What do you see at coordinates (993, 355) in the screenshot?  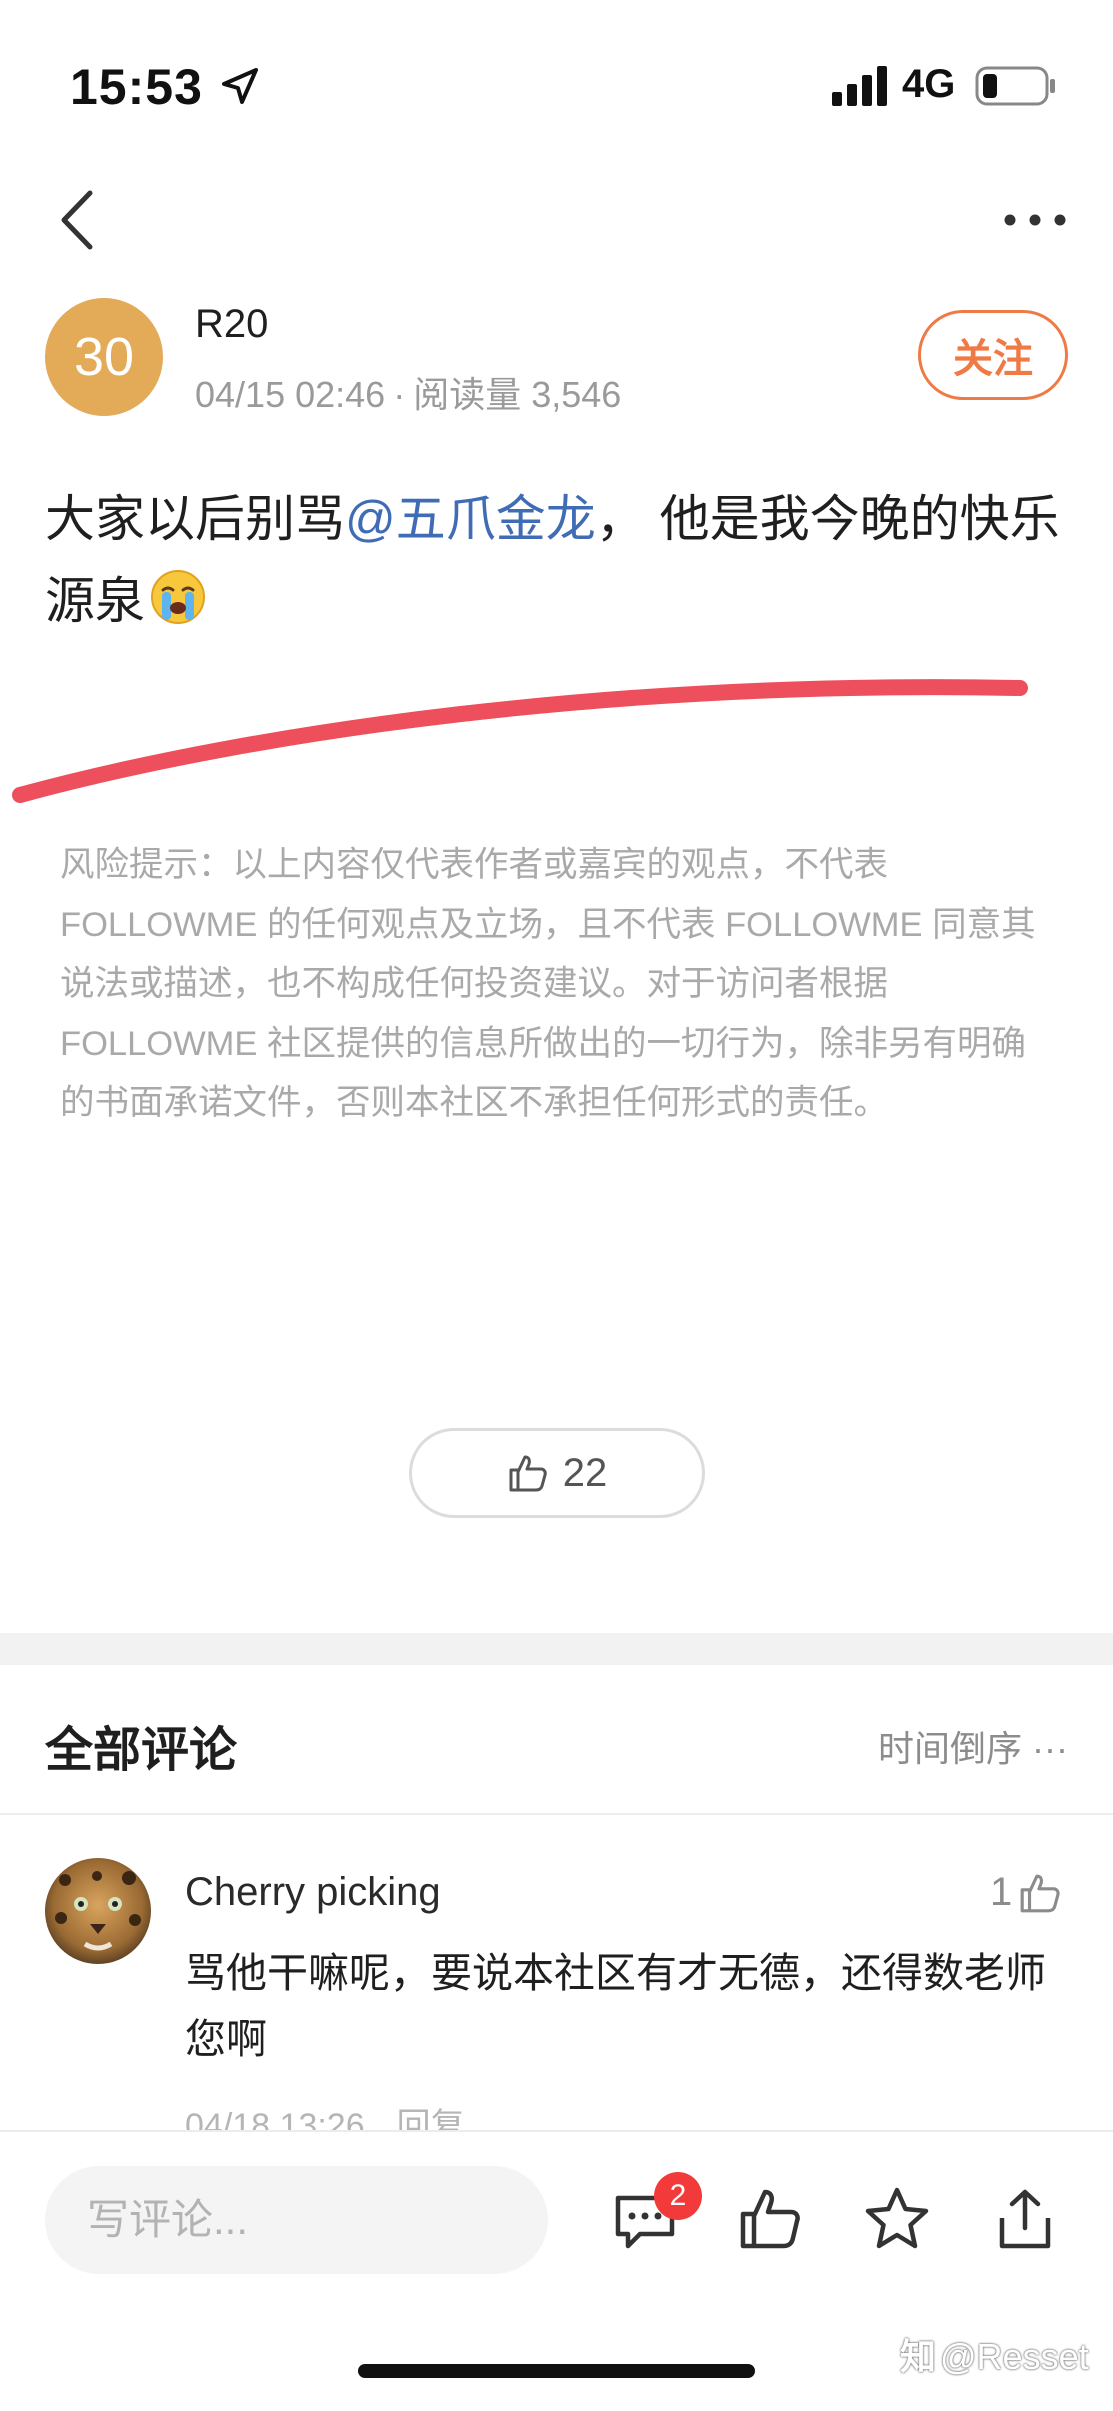 I see `follow-button: 关注` at bounding box center [993, 355].